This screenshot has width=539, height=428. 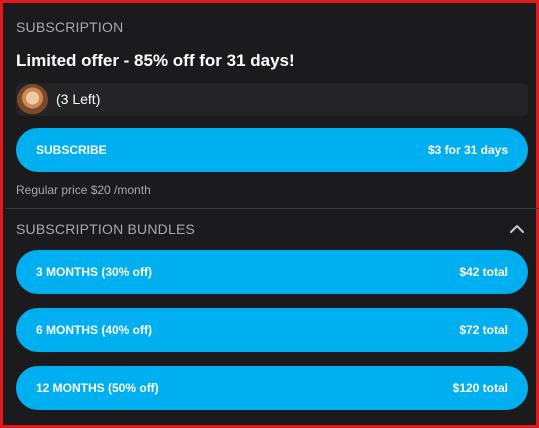 I want to click on bundle-label: 12 MONTHS (50% off), so click(x=97, y=388).